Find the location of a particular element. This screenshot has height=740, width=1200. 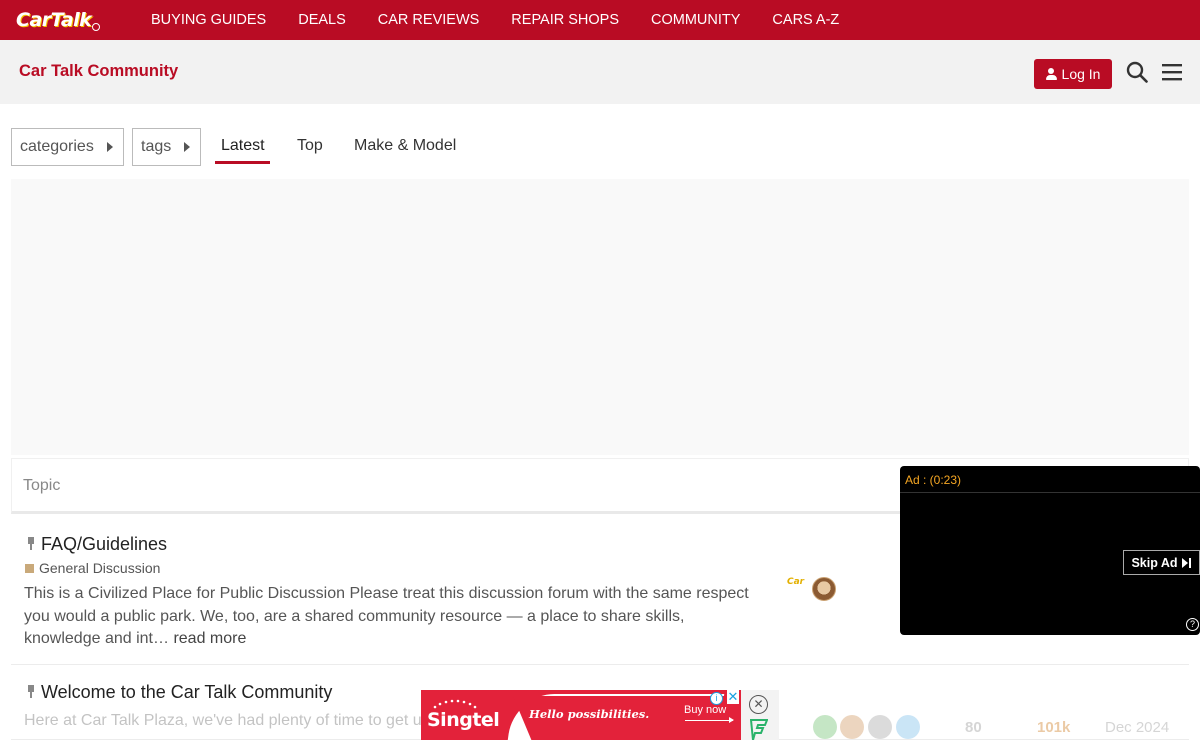

nav-community: COMMUNITY is located at coordinates (695, 20).